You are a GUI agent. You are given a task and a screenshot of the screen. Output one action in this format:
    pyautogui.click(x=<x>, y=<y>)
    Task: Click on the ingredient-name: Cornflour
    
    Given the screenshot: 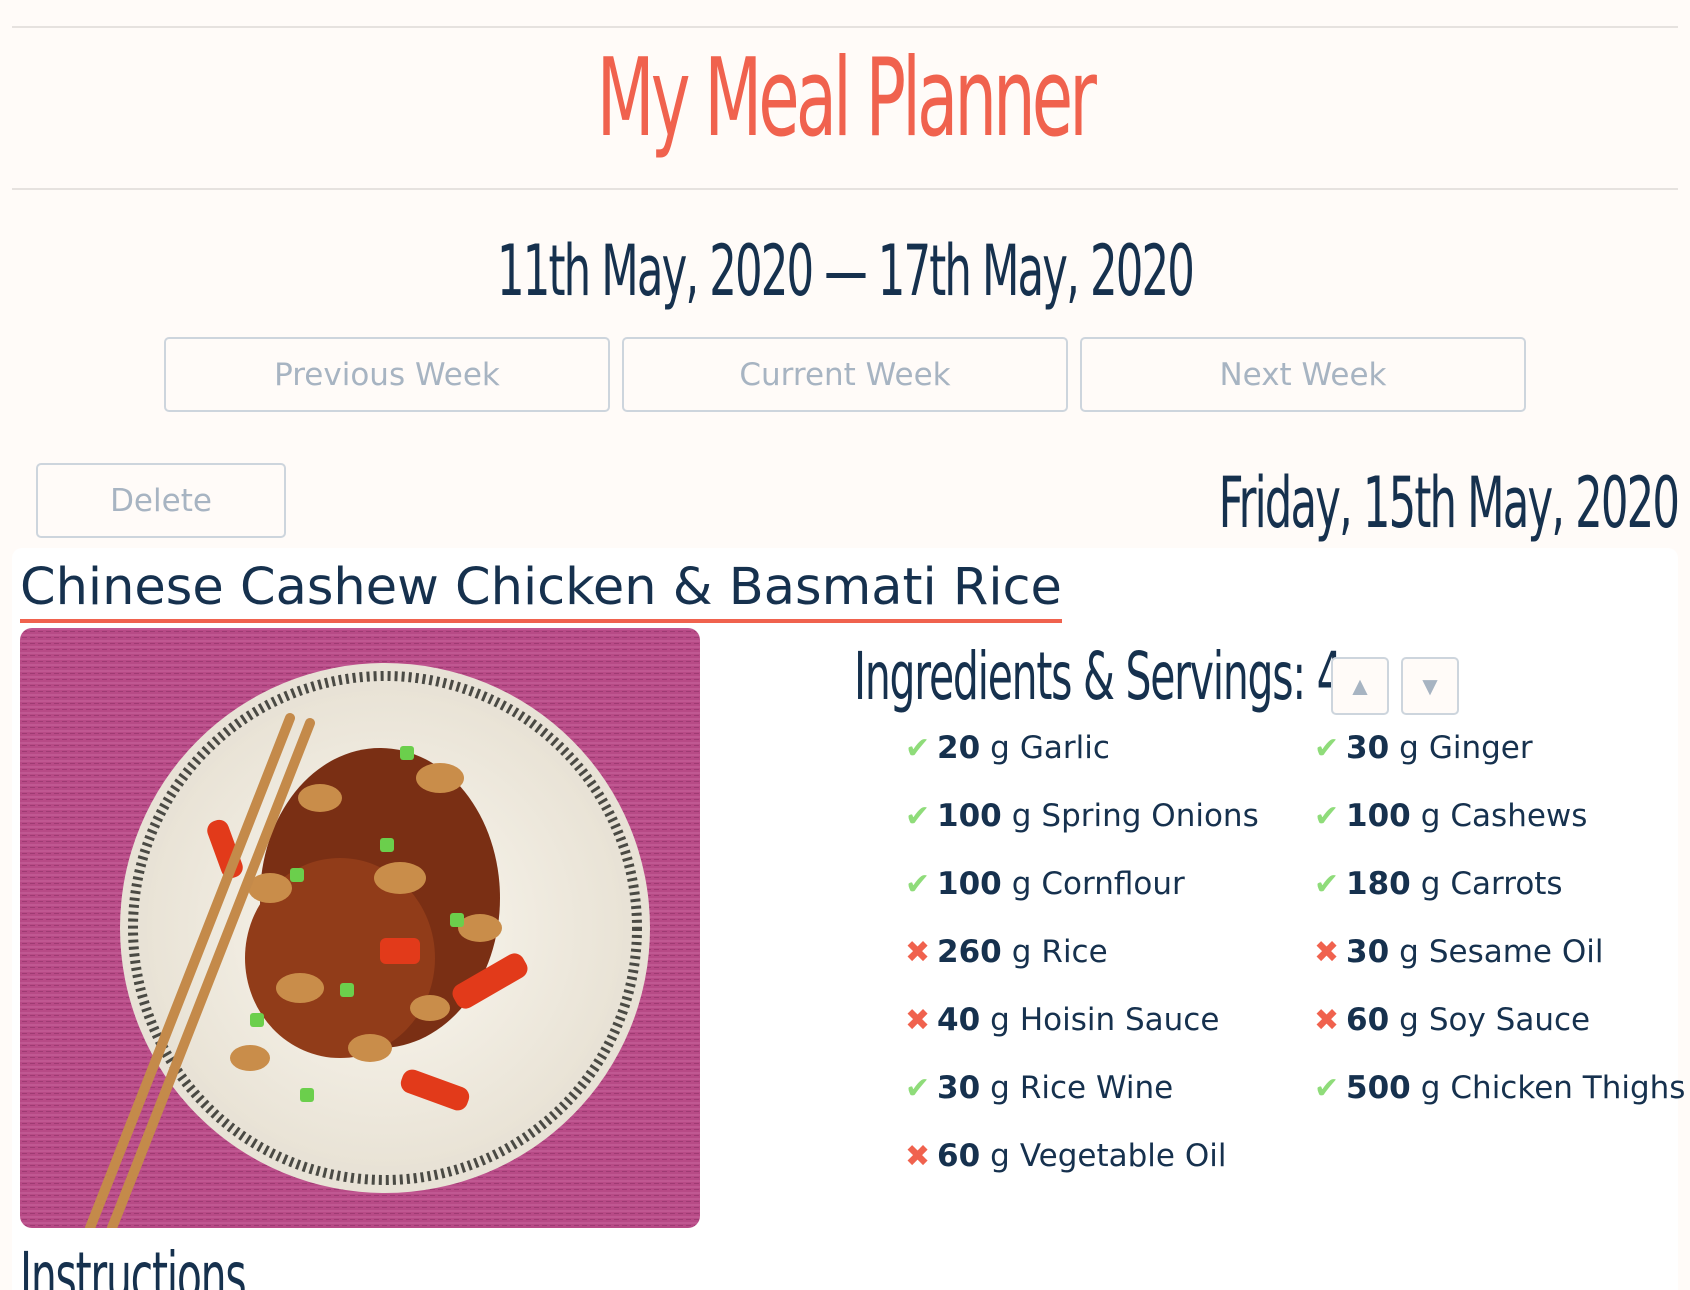 What is the action you would take?
    pyautogui.click(x=1113, y=884)
    